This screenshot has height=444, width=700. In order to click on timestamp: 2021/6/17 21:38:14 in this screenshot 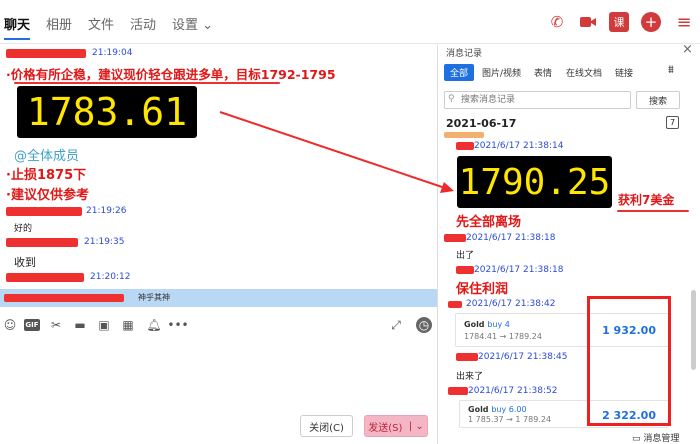, I will do `click(519, 146)`.